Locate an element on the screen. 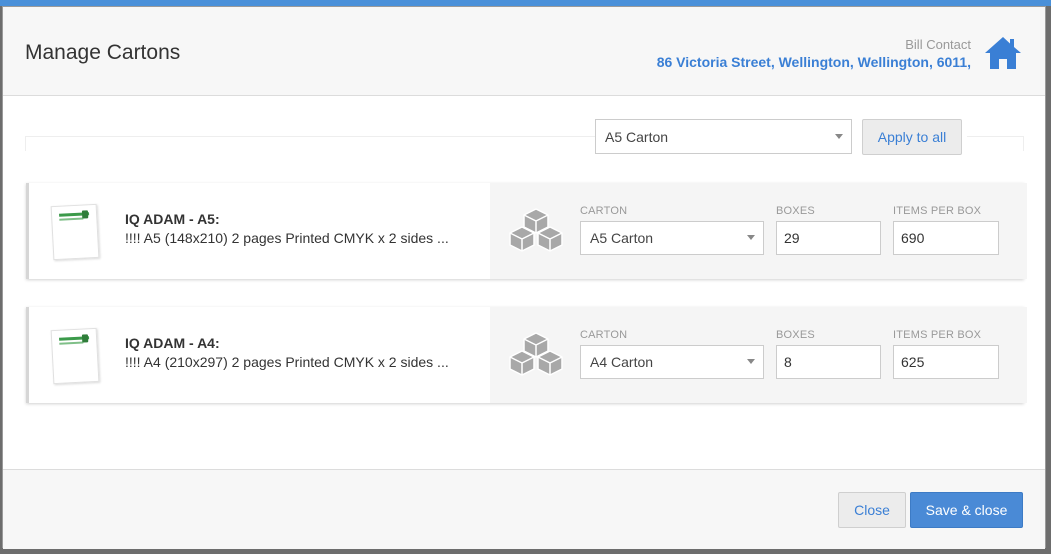 This screenshot has height=554, width=1051. boxes-input: 8 is located at coordinates (828, 362).